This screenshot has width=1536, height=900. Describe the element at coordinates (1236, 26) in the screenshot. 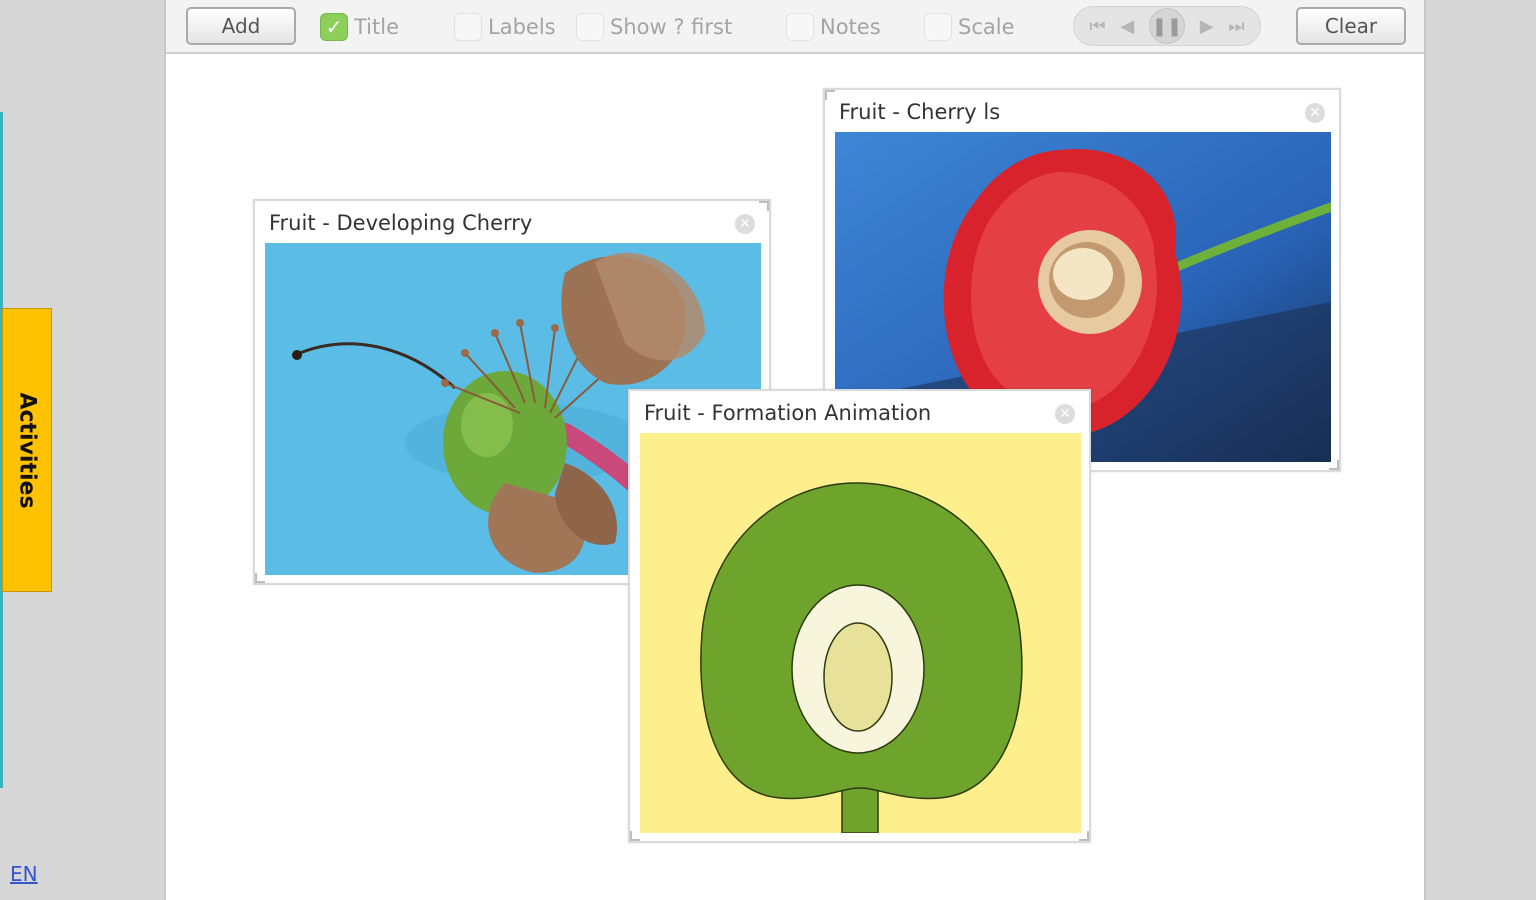

I see `skip-last-icon: ⏭` at that location.